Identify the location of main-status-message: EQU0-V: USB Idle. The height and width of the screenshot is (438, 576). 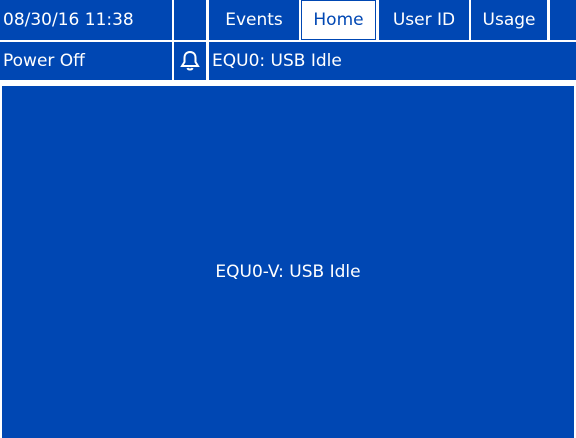
(288, 272).